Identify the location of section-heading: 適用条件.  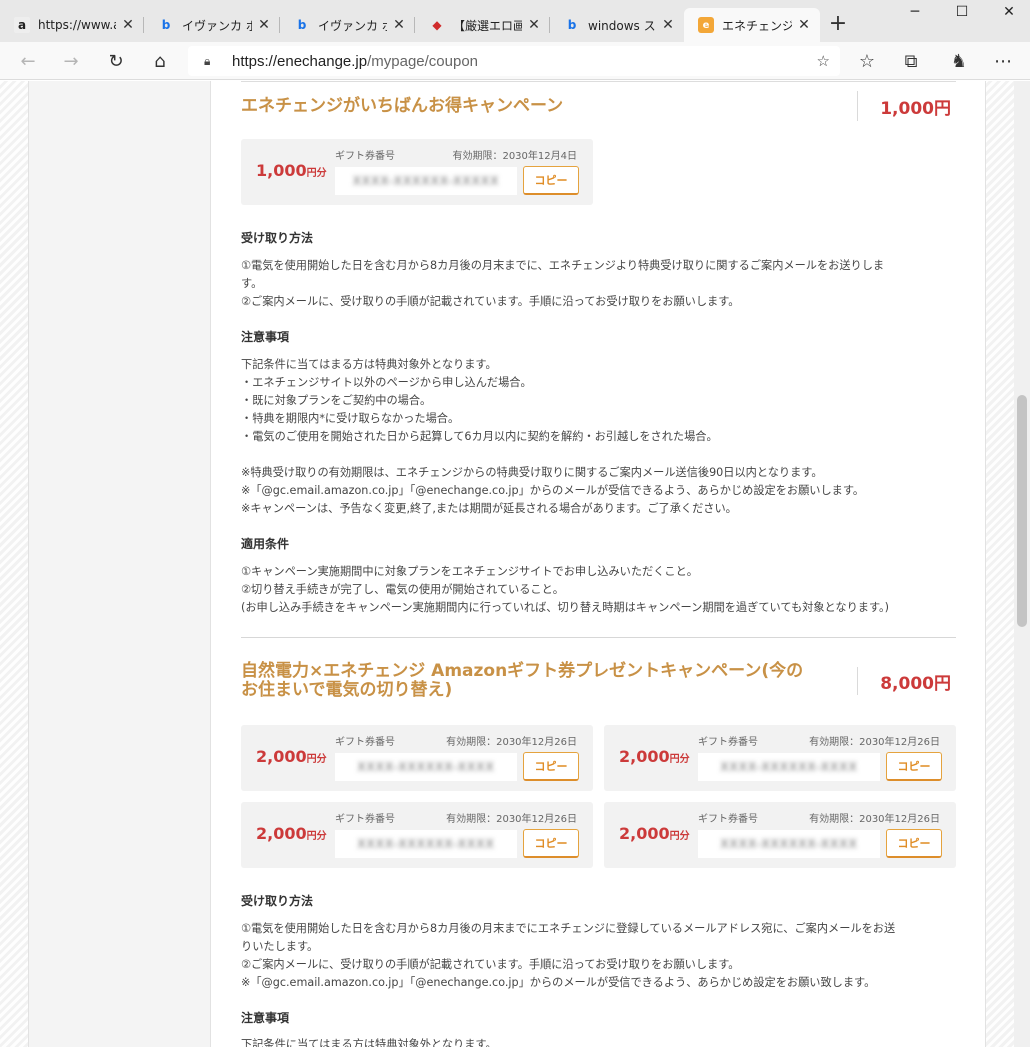
(265, 544).